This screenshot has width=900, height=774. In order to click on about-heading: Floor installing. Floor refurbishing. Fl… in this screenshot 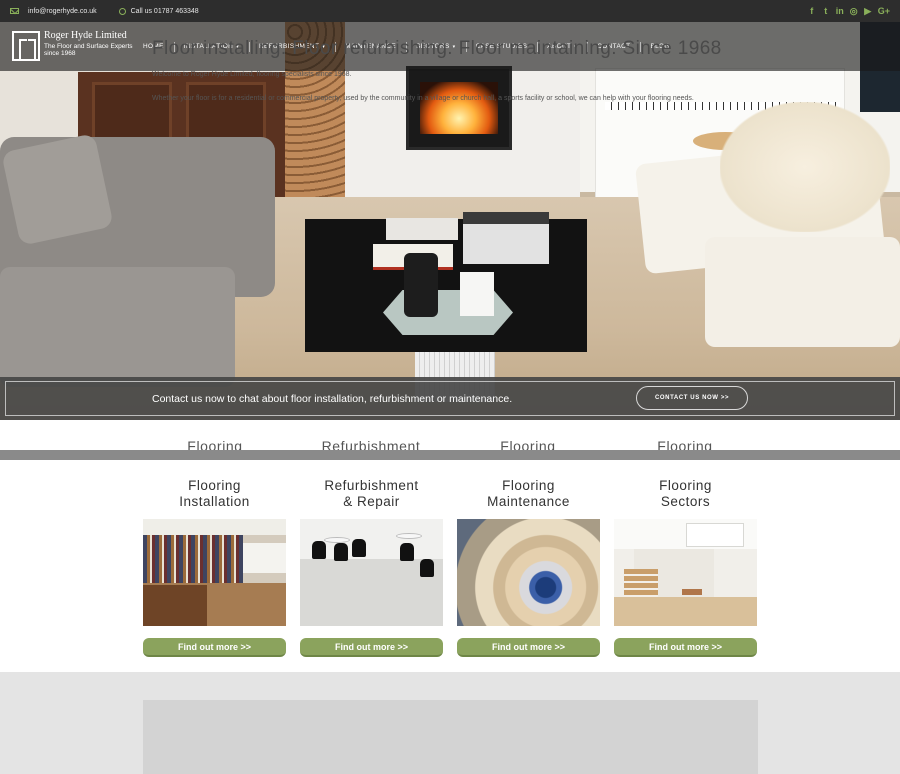, I will do `click(437, 48)`.